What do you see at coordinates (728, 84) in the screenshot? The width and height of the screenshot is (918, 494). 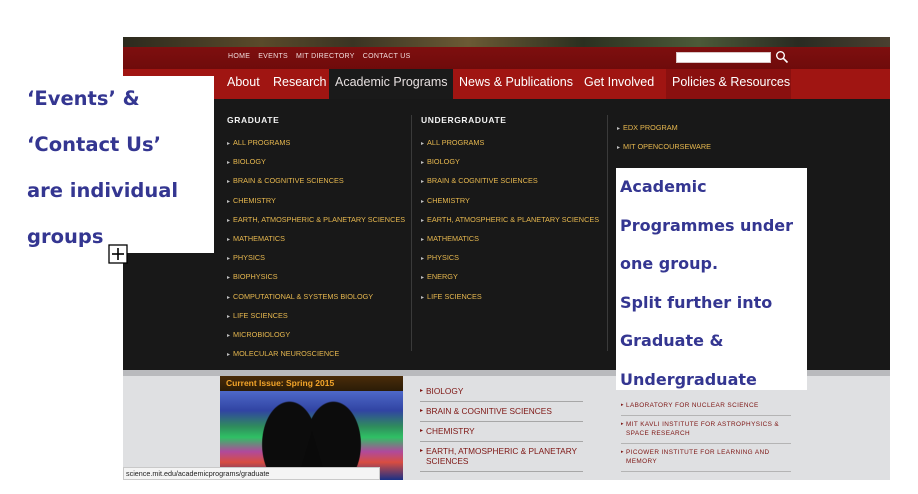 I see `nav-policies-resources: Policies & Resources` at bounding box center [728, 84].